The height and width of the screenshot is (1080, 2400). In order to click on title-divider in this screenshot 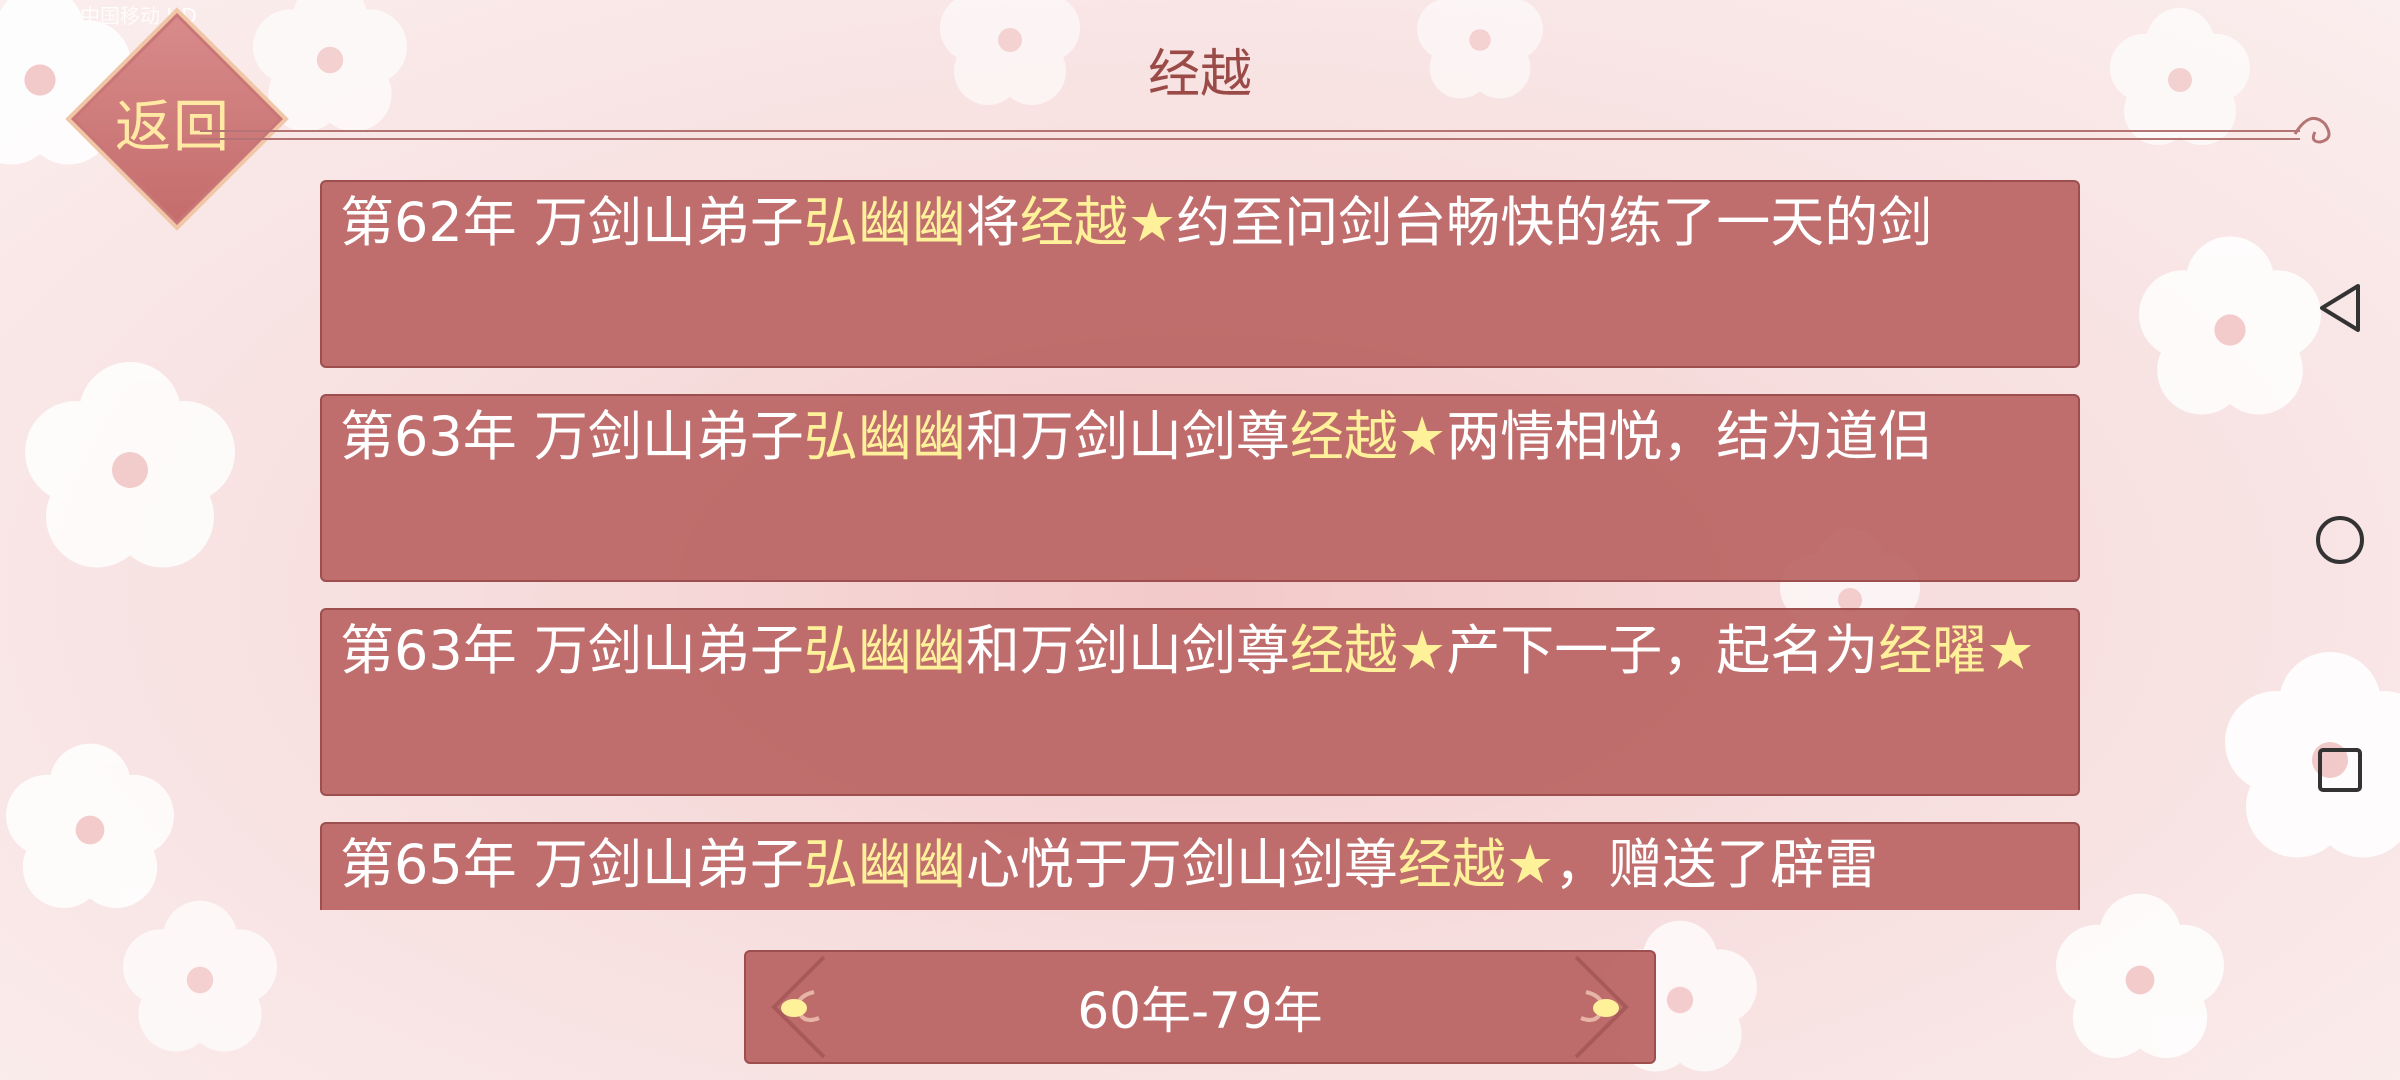, I will do `click(1250, 135)`.